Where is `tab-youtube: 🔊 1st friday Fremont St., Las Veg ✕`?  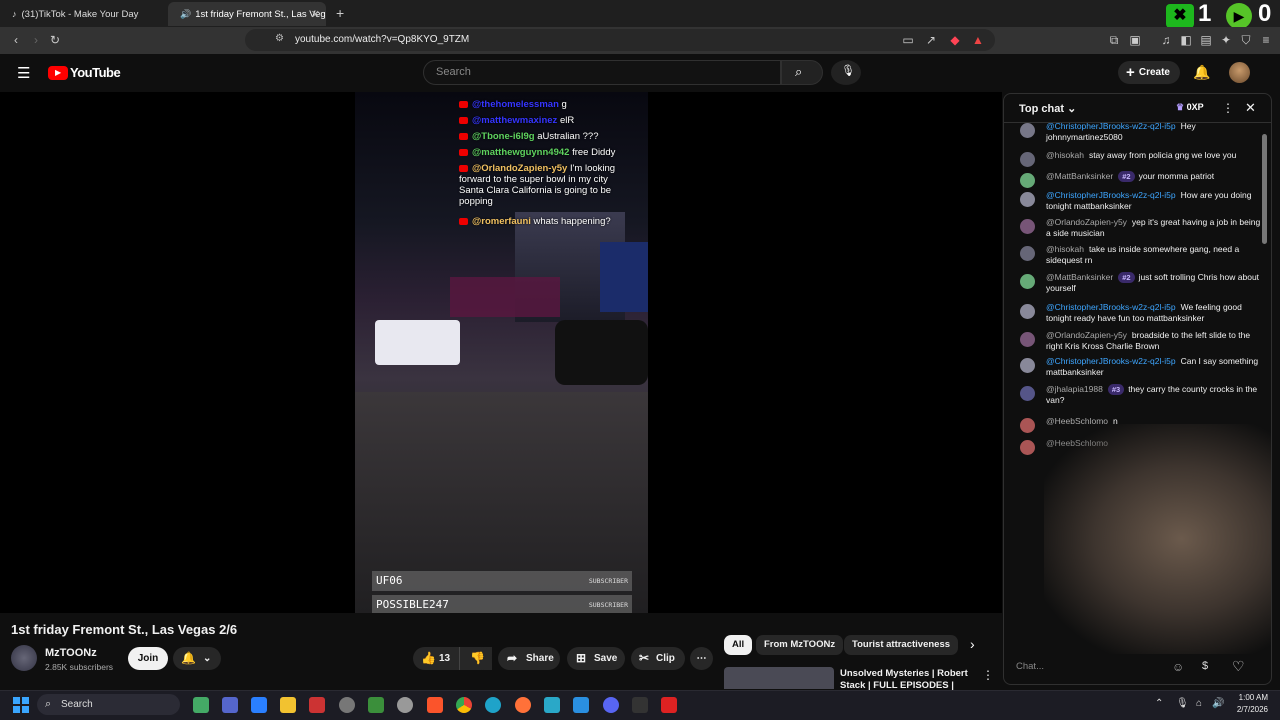
tab-youtube: 🔊 1st friday Fremont St., Las Veg ✕ is located at coordinates (247, 14).